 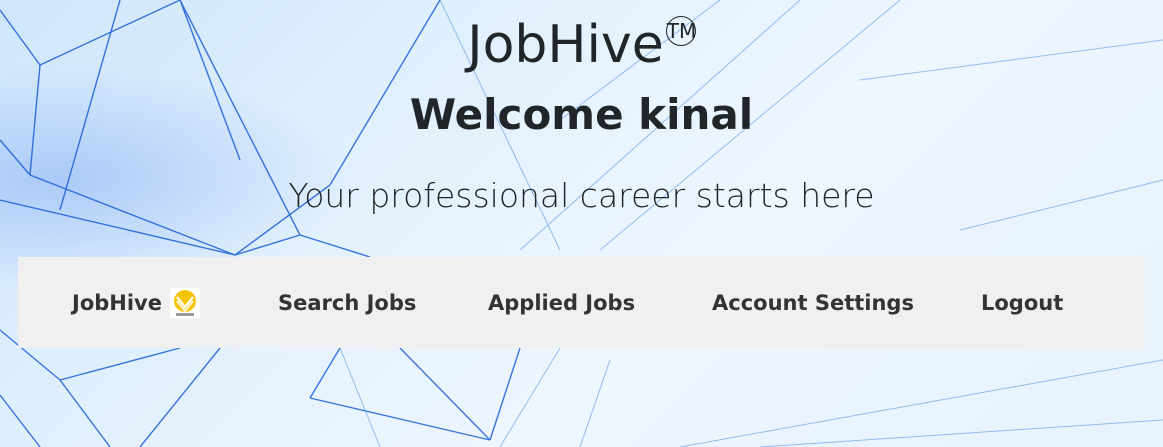 What do you see at coordinates (1022, 302) in the screenshot?
I see `nav-logout: Logout` at bounding box center [1022, 302].